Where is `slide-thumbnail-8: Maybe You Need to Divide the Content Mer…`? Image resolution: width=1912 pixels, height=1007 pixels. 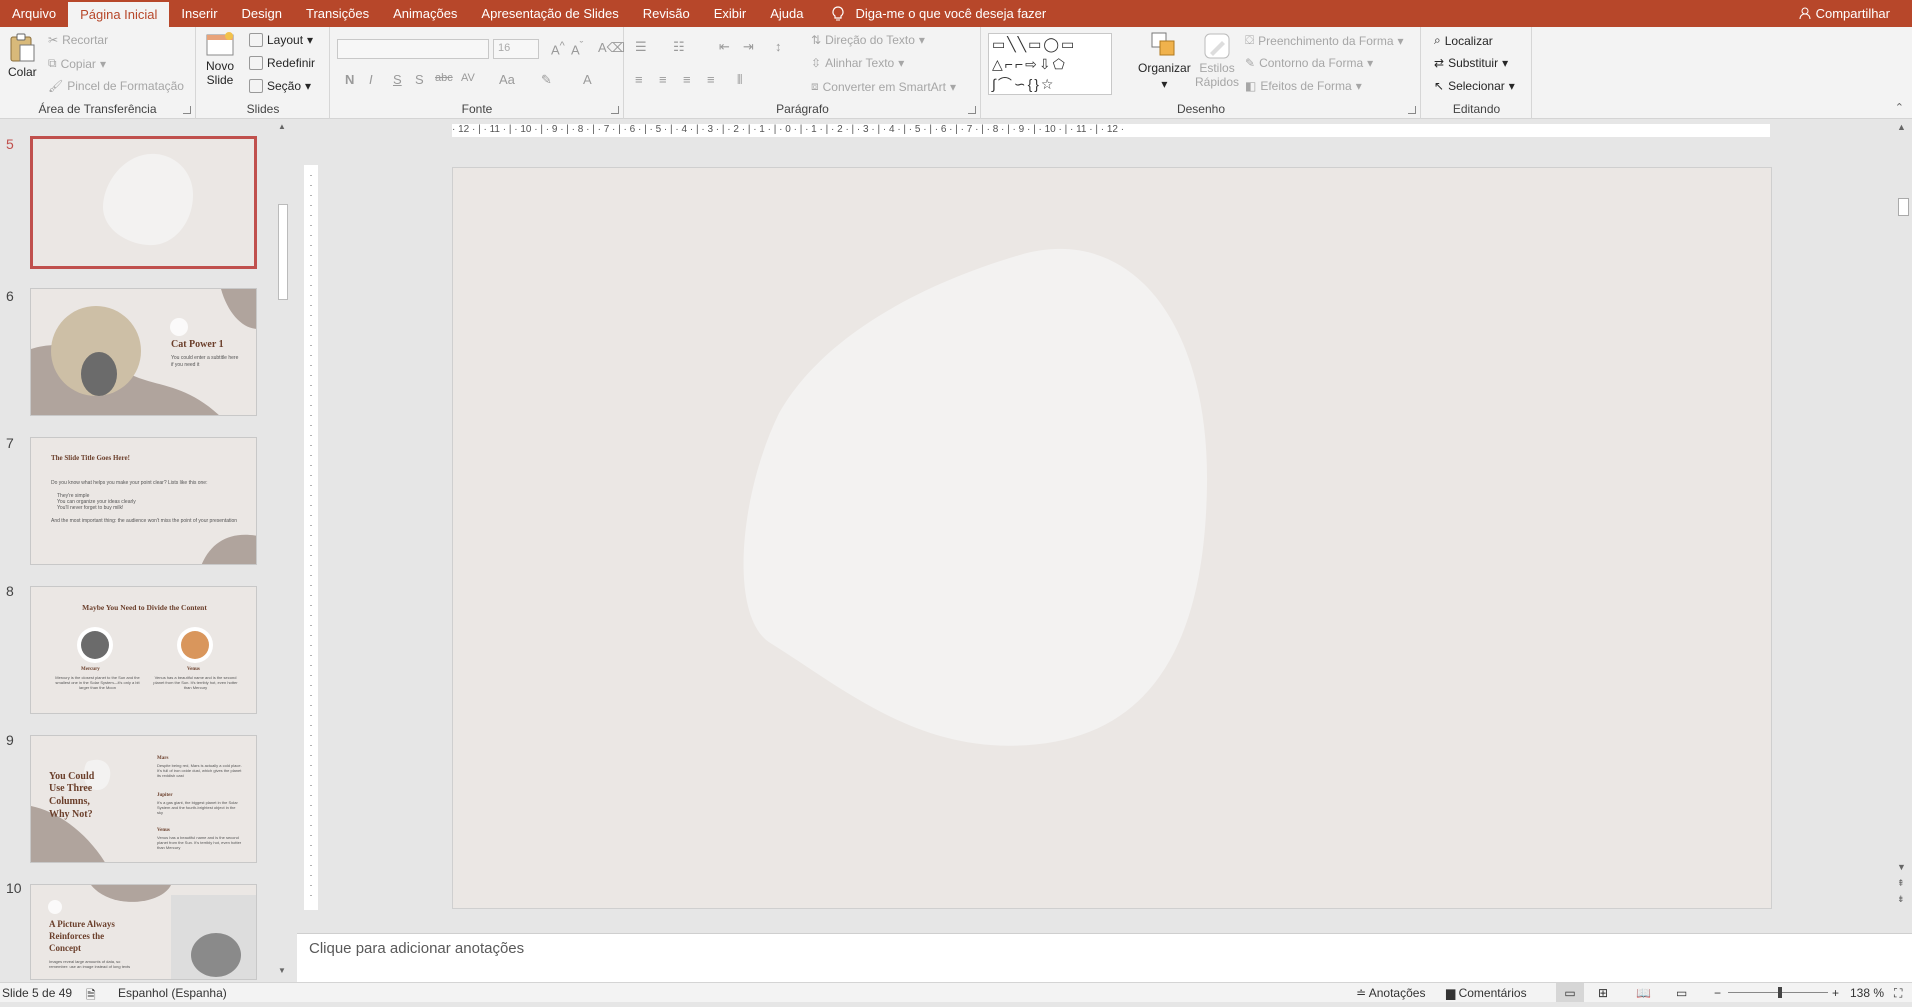 slide-thumbnail-8: Maybe You Need to Divide the Content Mer… is located at coordinates (143, 650).